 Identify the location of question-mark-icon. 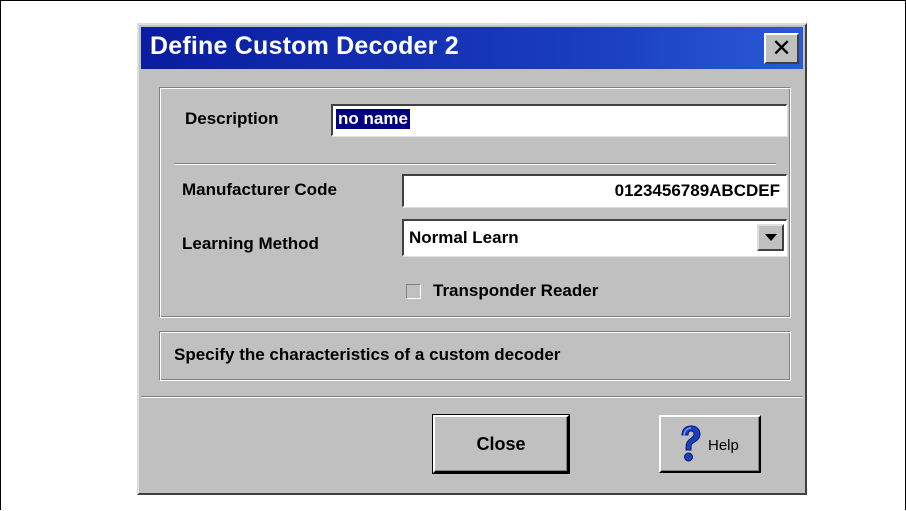
(691, 443).